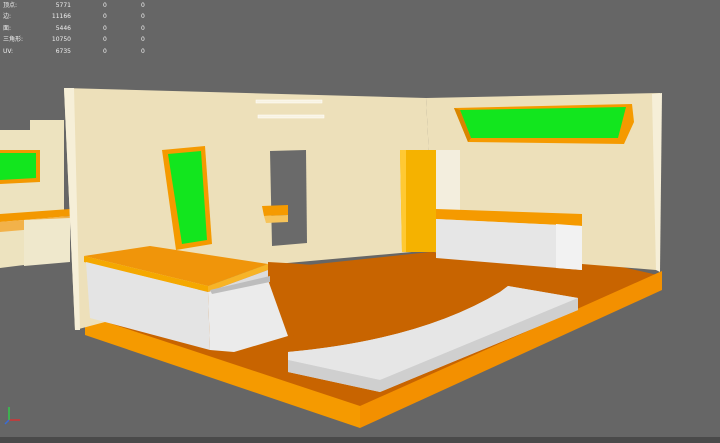 The width and height of the screenshot is (720, 443). What do you see at coordinates (63, 28) in the screenshot?
I see `hud-value: 5446` at bounding box center [63, 28].